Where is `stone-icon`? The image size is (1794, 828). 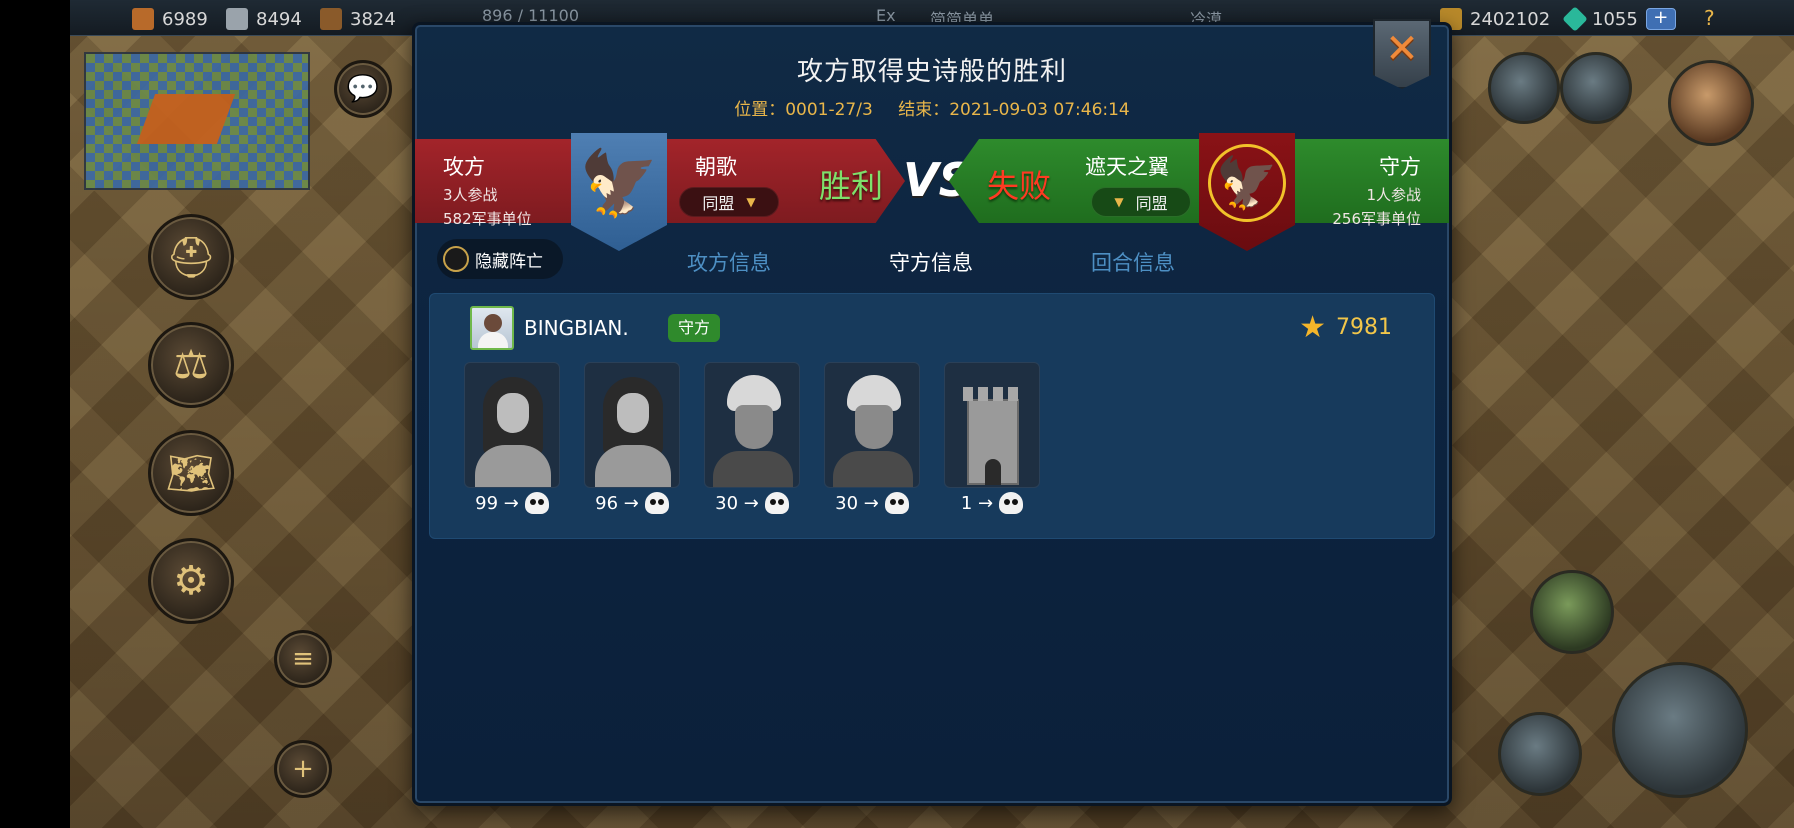 stone-icon is located at coordinates (237, 19).